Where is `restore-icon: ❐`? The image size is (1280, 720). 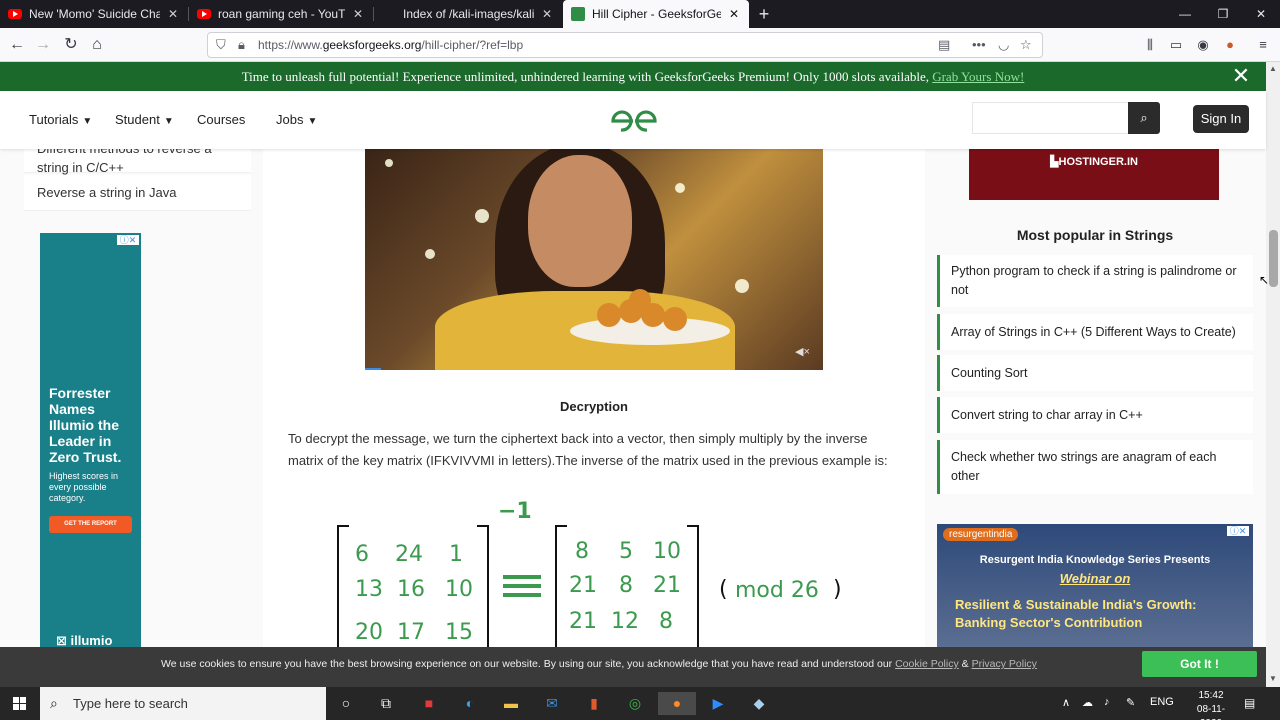
restore-icon: ❐ is located at coordinates (1223, 14).